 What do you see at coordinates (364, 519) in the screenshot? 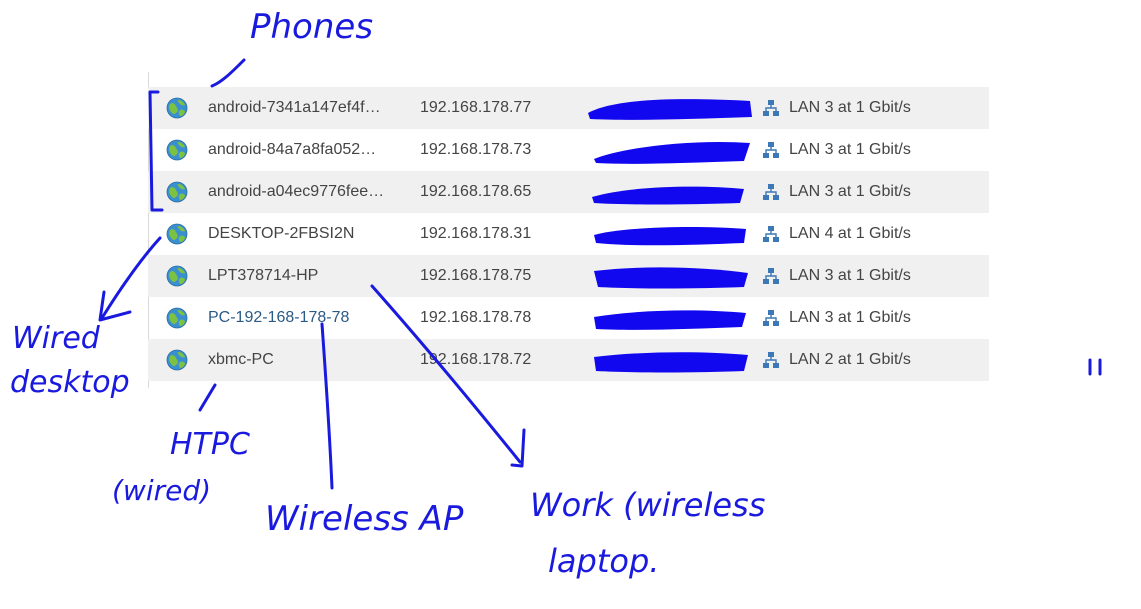
I see `annotation-wireless-ap: Wireless AP` at bounding box center [364, 519].